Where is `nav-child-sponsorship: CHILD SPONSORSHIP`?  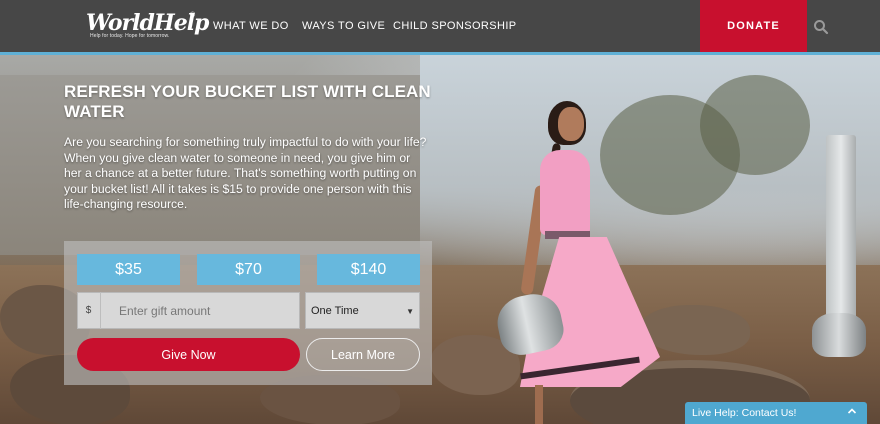
nav-child-sponsorship: CHILD SPONSORSHIP is located at coordinates (455, 26).